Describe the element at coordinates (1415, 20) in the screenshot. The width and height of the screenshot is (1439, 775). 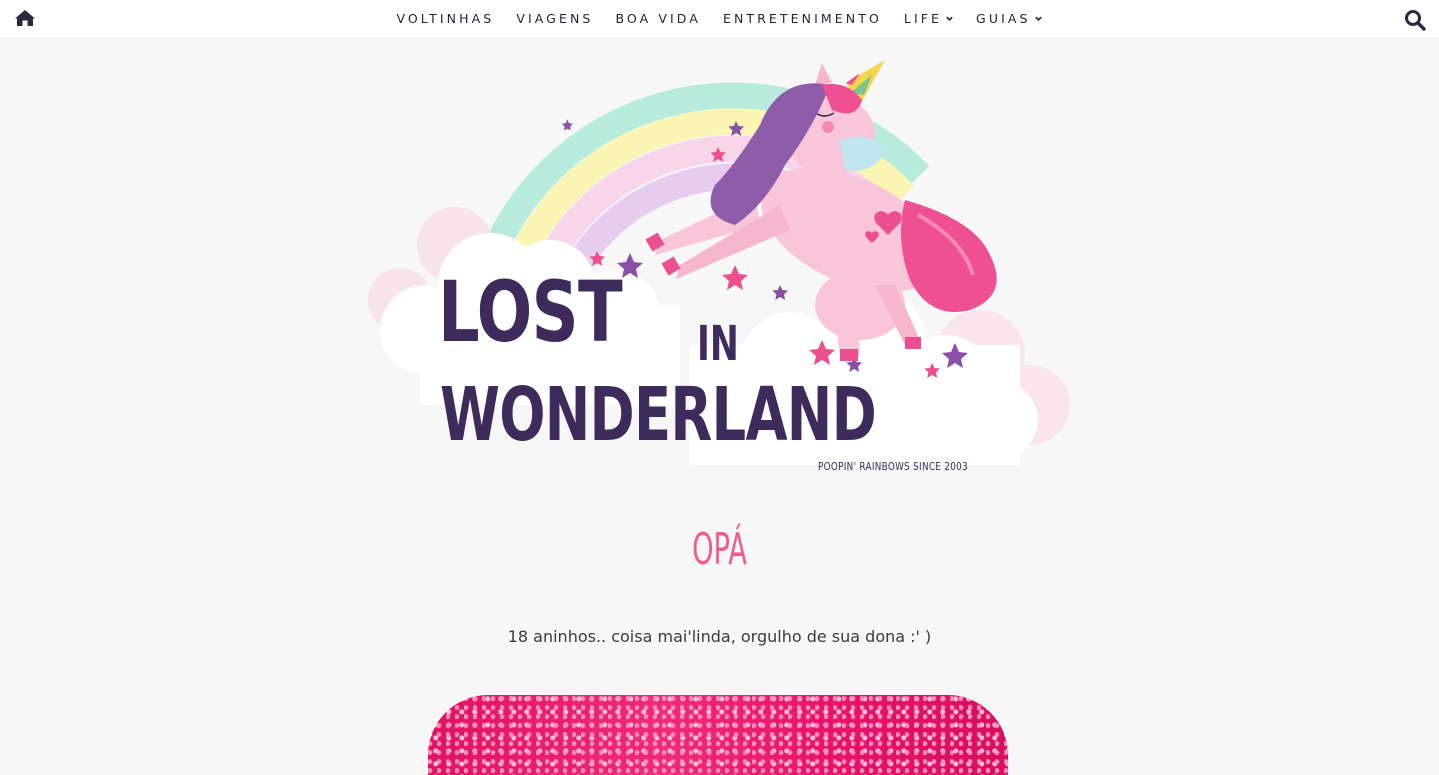
I see `search-icon` at that location.